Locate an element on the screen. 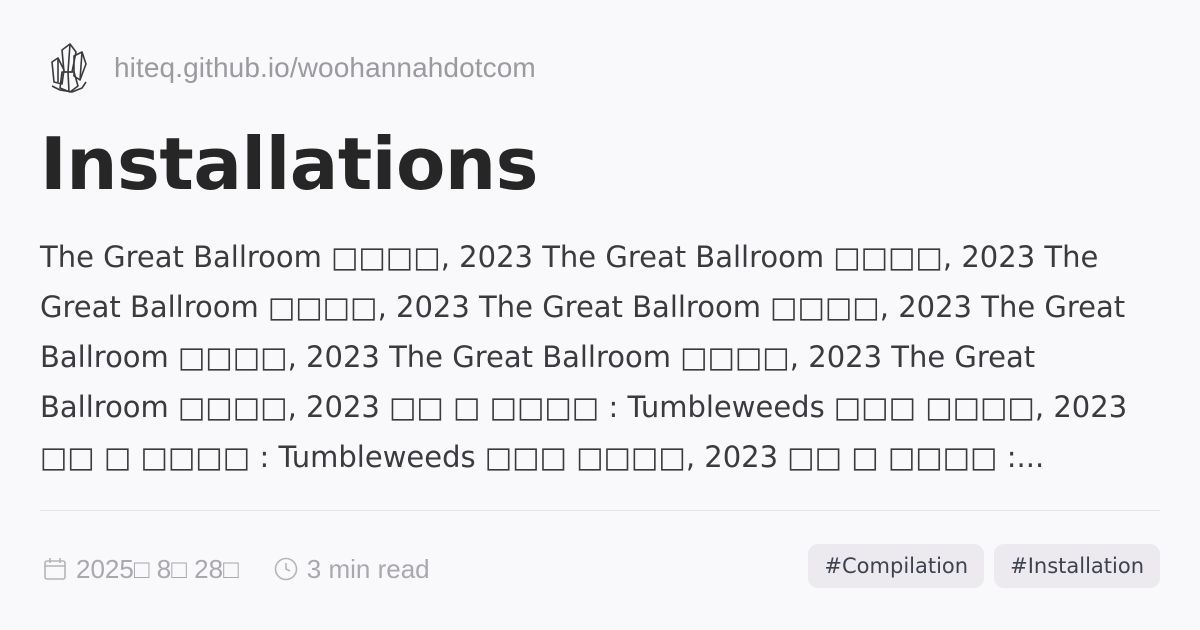 The height and width of the screenshot is (630, 1200). site-url: hiteq.github.io/woohannahdotcom is located at coordinates (325, 68).